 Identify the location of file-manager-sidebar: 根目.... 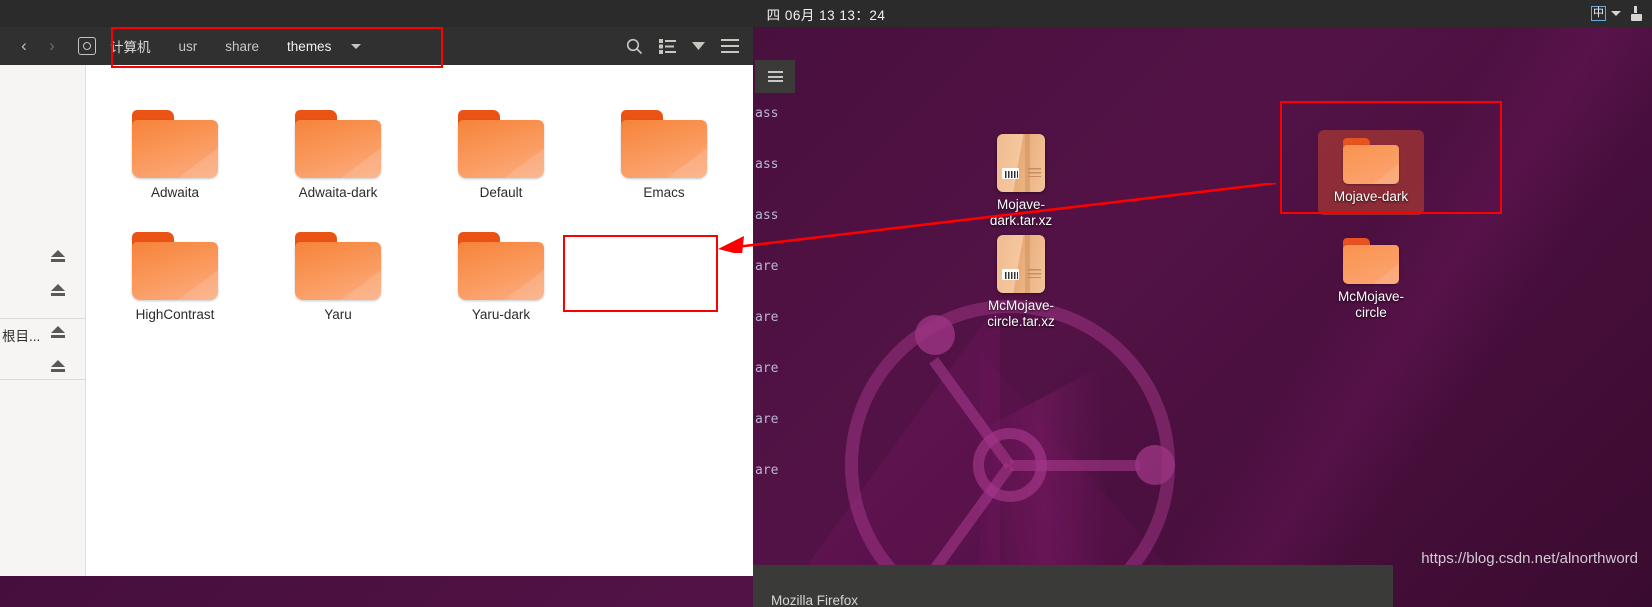
(43, 320).